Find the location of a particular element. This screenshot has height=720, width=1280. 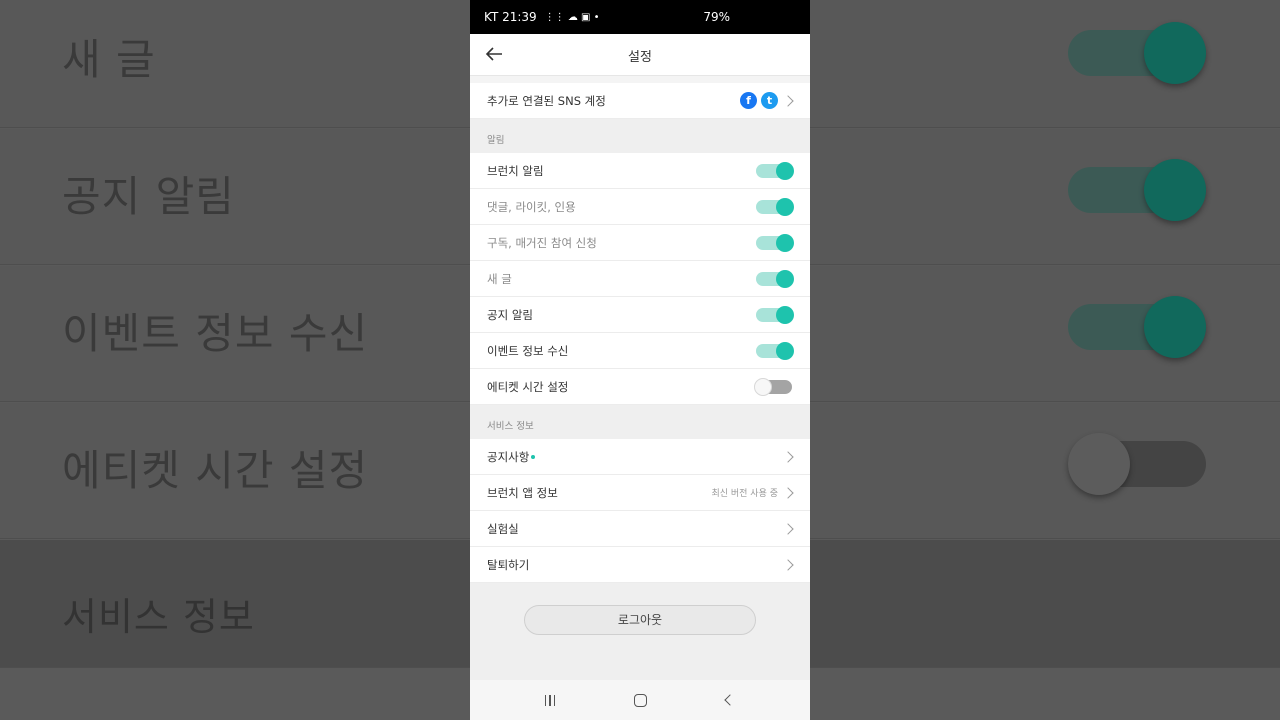

page-title: 설정 is located at coordinates (640, 57).